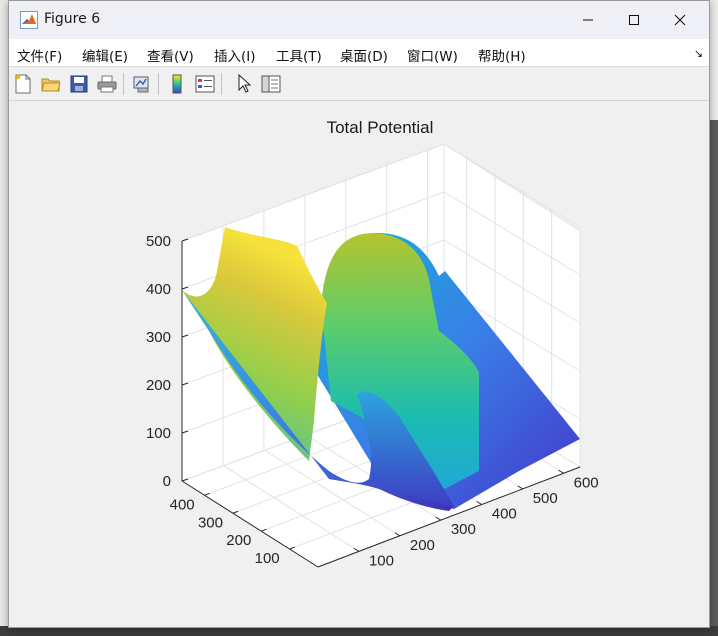 Image resolution: width=718 pixels, height=636 pixels. I want to click on x-tick-label: 600, so click(586, 482).